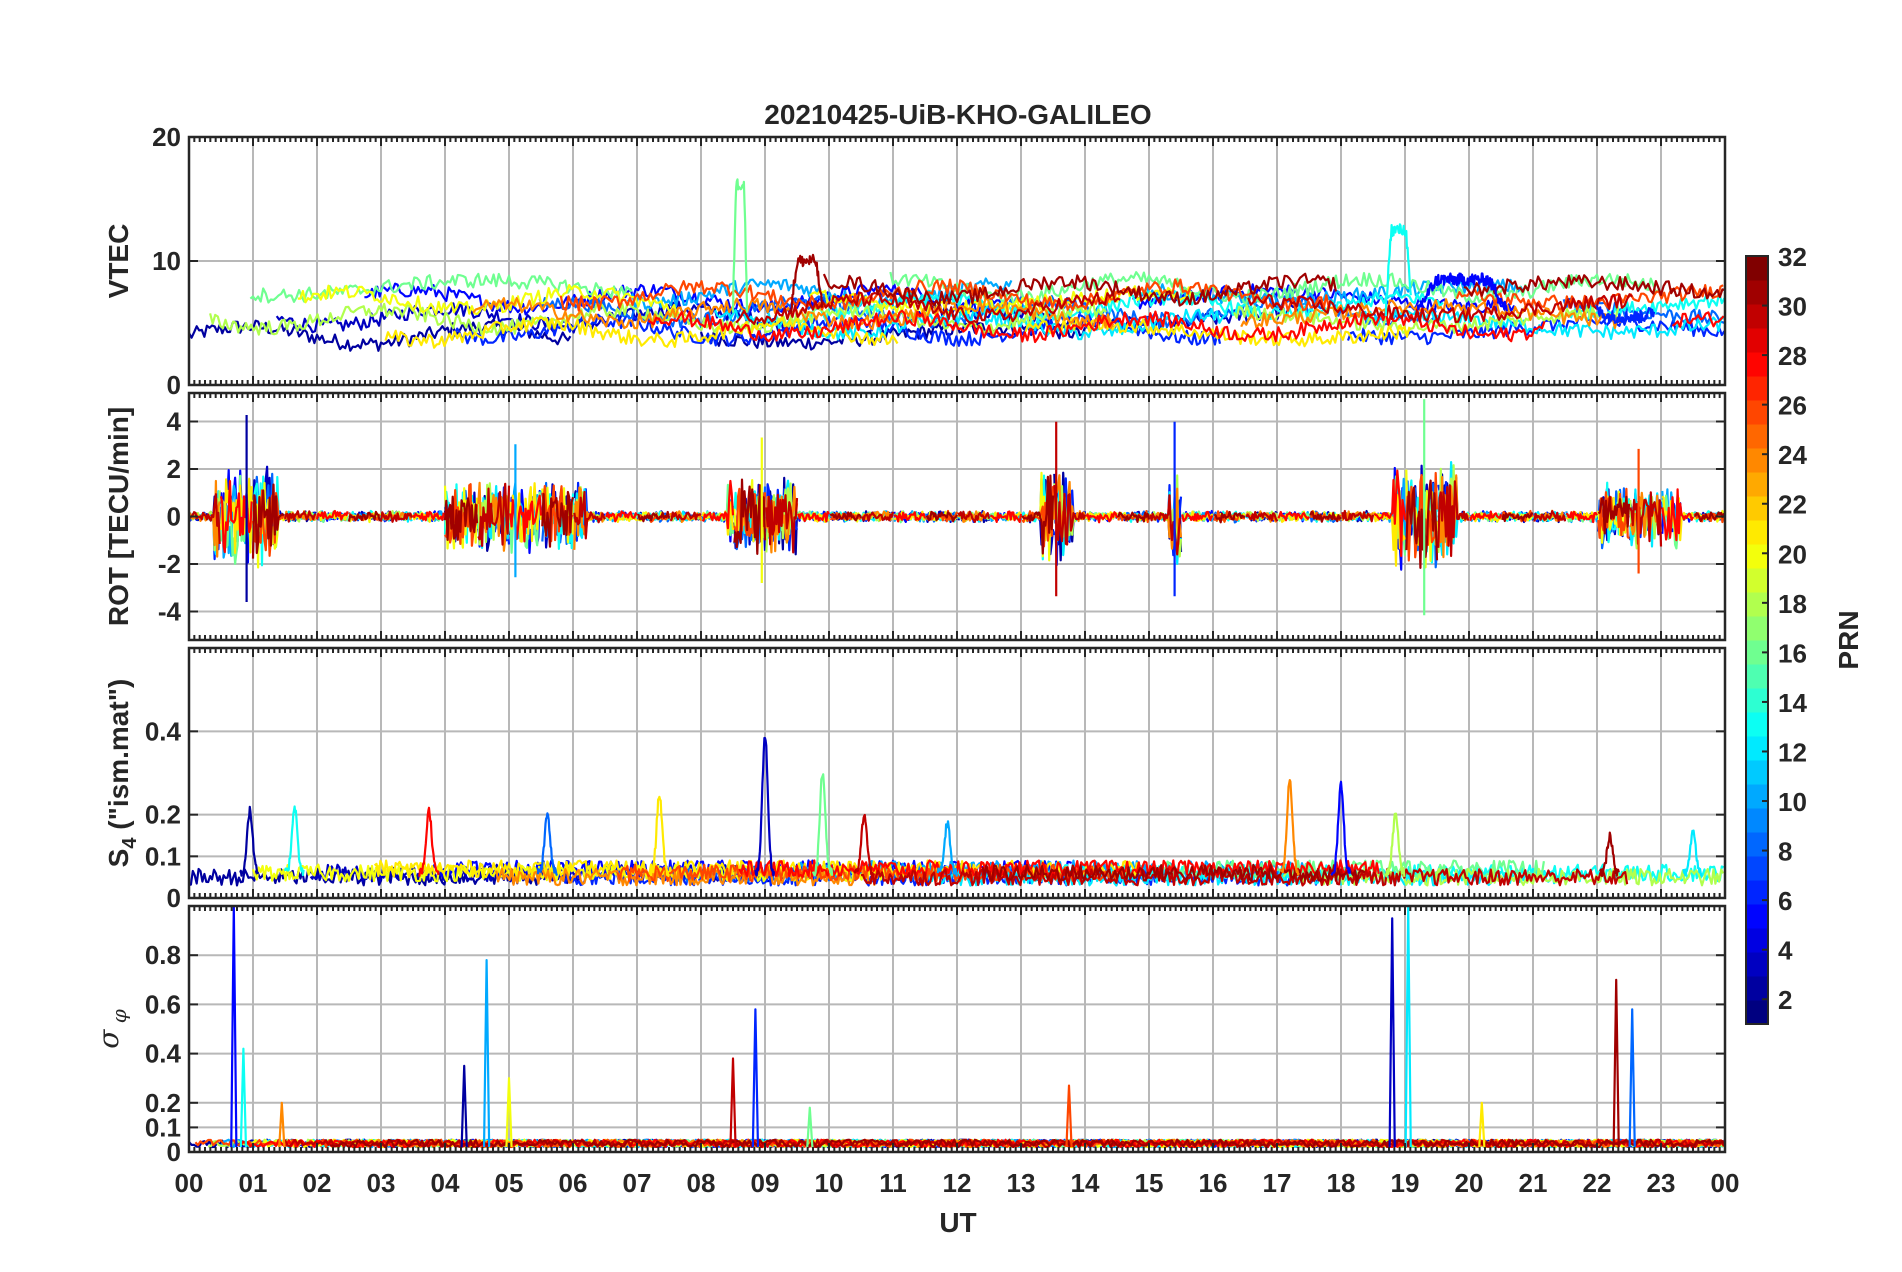 Image resolution: width=1902 pixels, height=1272 pixels. What do you see at coordinates (111, 1029) in the screenshot?
I see `y-axis-label: σ φ` at bounding box center [111, 1029].